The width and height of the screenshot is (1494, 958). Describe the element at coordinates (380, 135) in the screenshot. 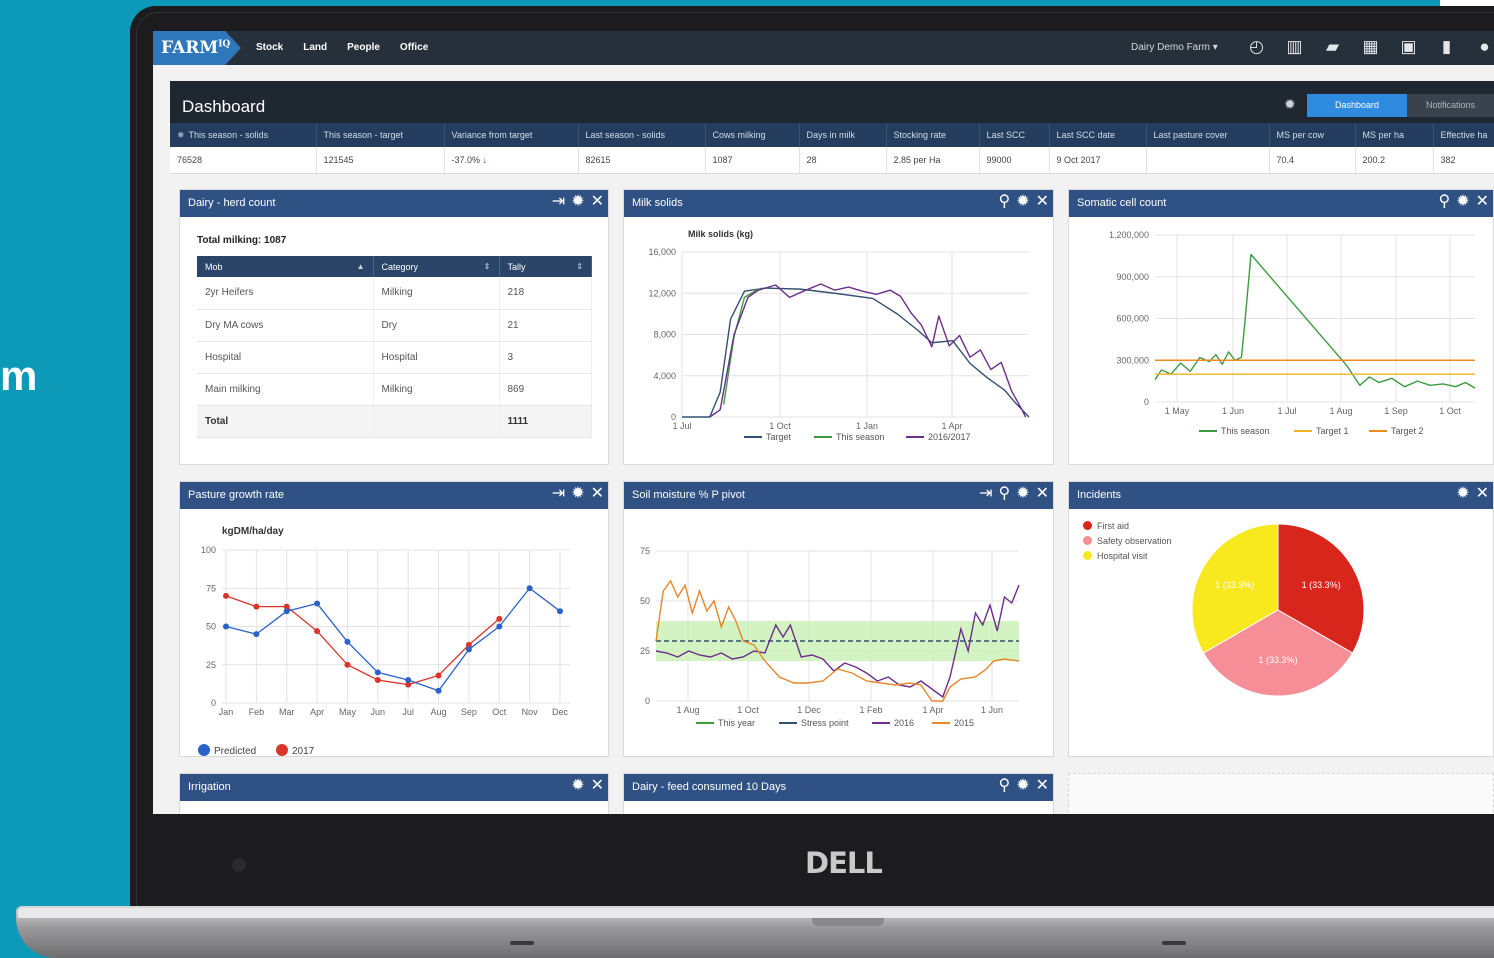

I see `kpi-header: This season - target` at that location.